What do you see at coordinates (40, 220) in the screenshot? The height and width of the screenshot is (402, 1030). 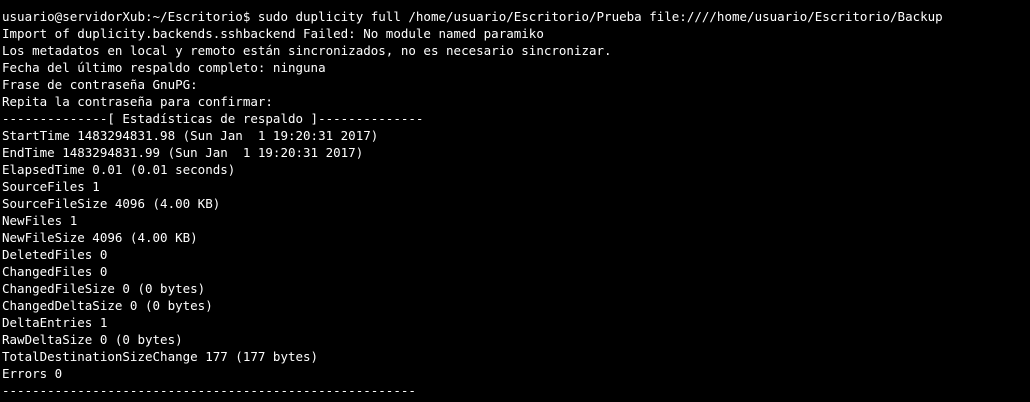 I see `terminal-line-new-files: NewFiles 1` at bounding box center [40, 220].